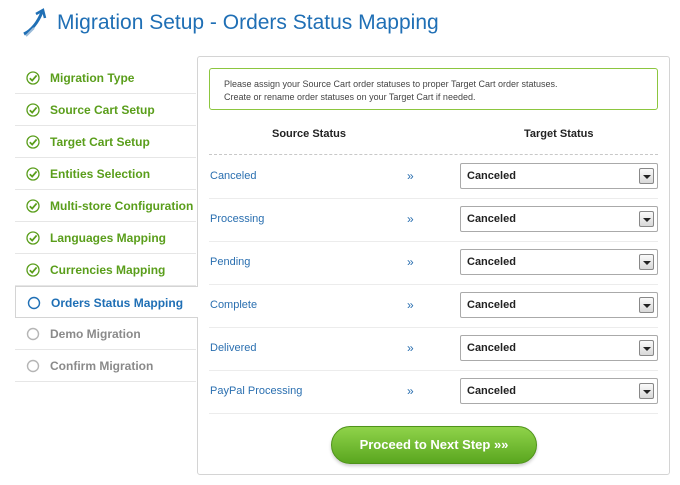 The height and width of the screenshot is (485, 680). What do you see at coordinates (102, 110) in the screenshot?
I see `sidebar-item-label: Source Cart Setup` at bounding box center [102, 110].